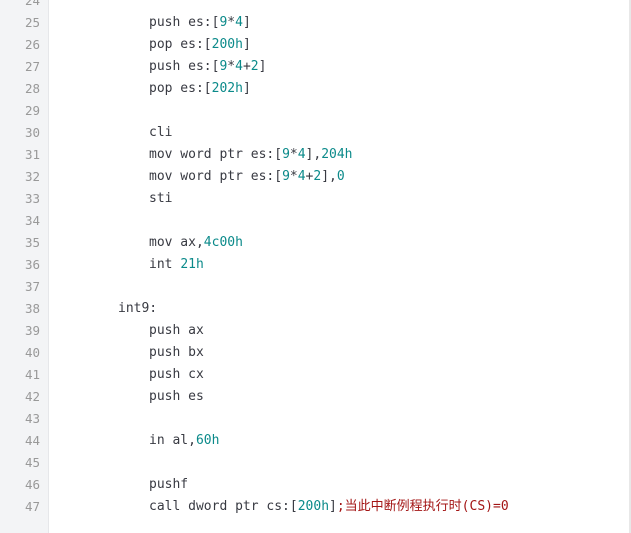 The width and height of the screenshot is (631, 533). What do you see at coordinates (176, 374) in the screenshot?
I see `code-token: push cx` at bounding box center [176, 374].